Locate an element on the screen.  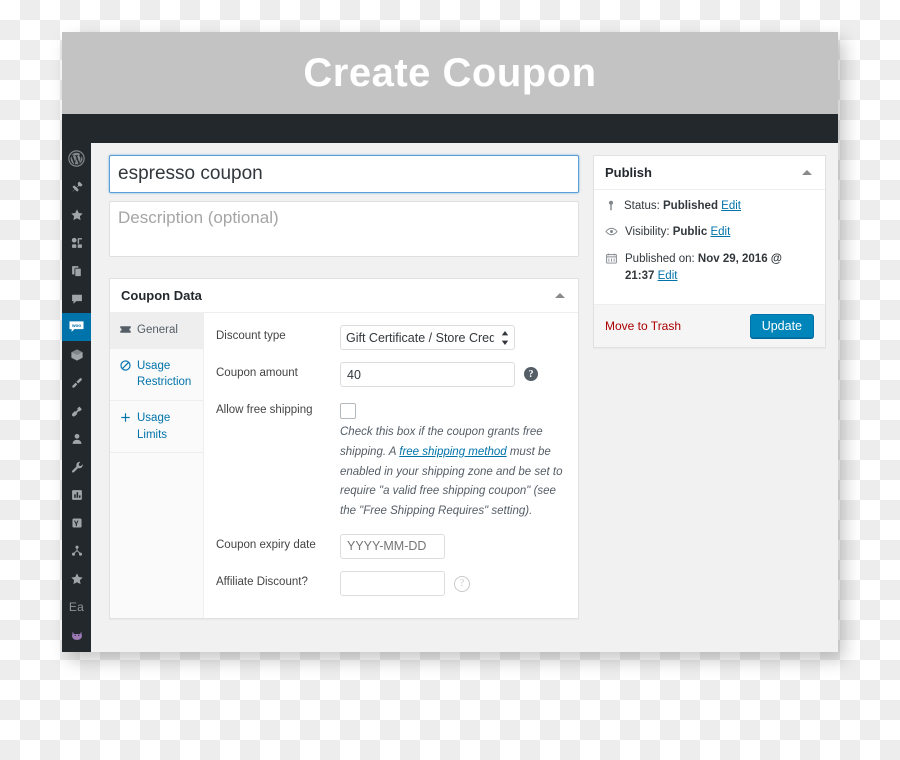
calendar-icon is located at coordinates (611, 258).